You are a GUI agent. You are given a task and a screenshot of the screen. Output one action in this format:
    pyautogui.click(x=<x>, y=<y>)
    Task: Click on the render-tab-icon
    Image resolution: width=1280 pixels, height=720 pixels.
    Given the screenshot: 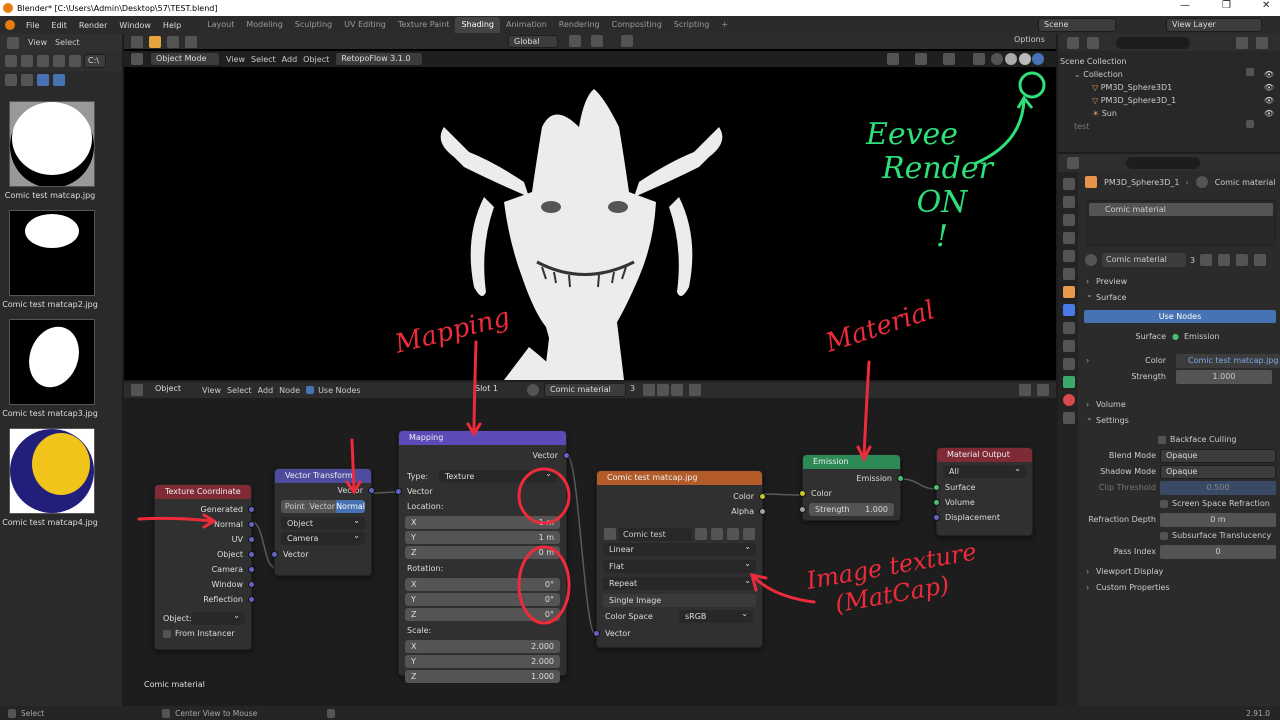 What is the action you would take?
    pyautogui.click(x=1069, y=202)
    